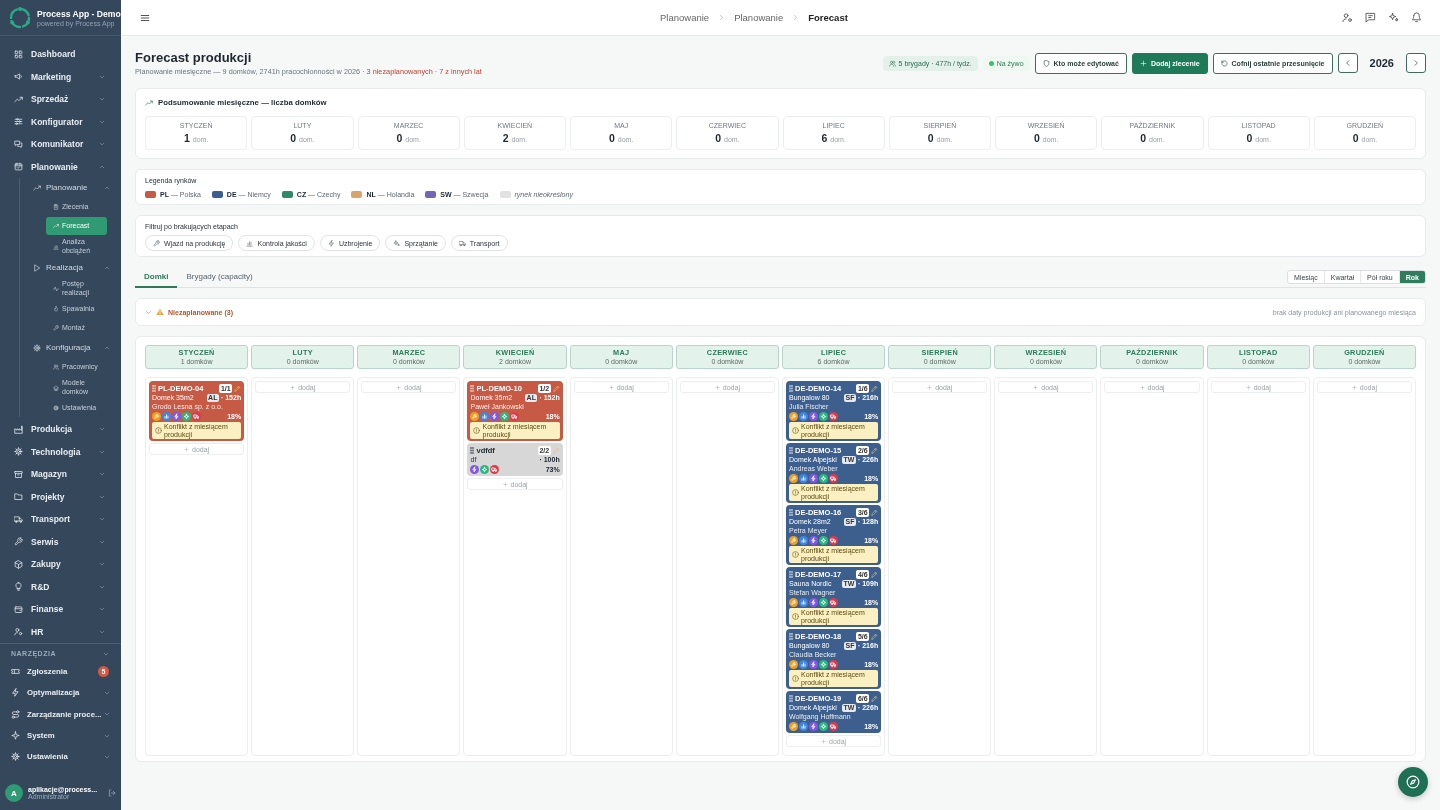 The image size is (1440, 810). I want to click on message-icon, so click(1370, 17).